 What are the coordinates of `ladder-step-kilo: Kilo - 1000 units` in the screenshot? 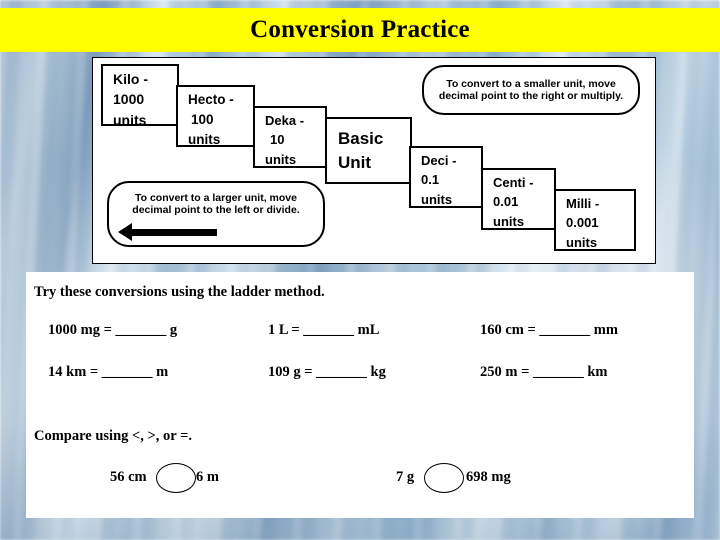 It's located at (140, 95).